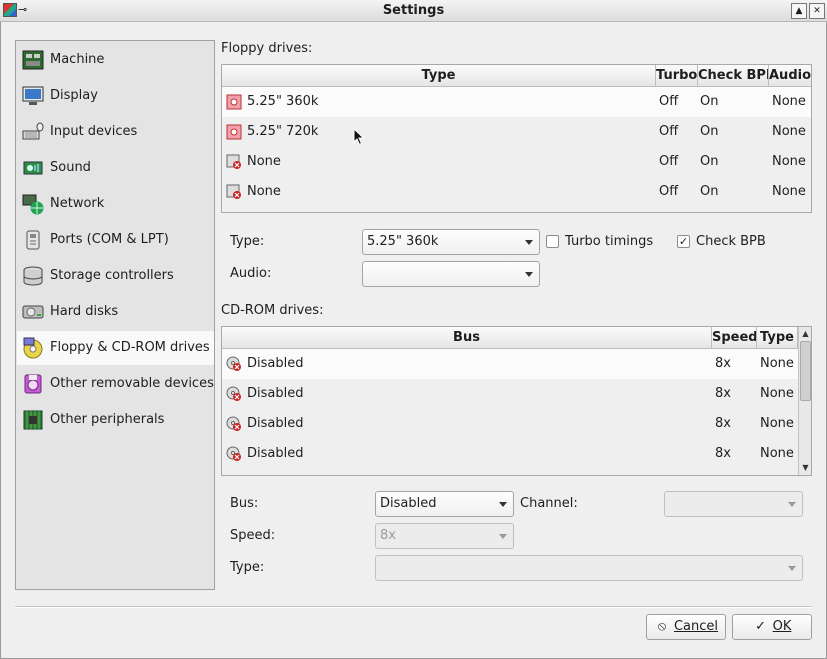 This screenshot has width=827, height=659. Describe the element at coordinates (84, 311) in the screenshot. I see `sidebar-item-label: Hard disks` at that location.